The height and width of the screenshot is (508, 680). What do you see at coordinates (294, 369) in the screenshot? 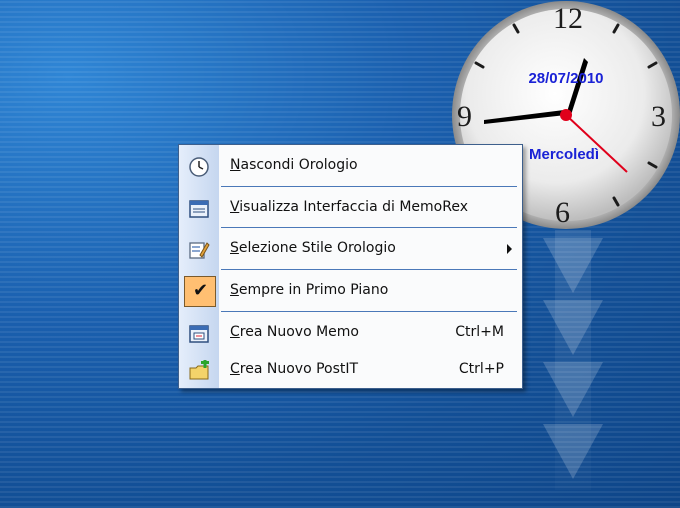
I see `menu-item-label: Crea Nuovo PostIT` at bounding box center [294, 369].